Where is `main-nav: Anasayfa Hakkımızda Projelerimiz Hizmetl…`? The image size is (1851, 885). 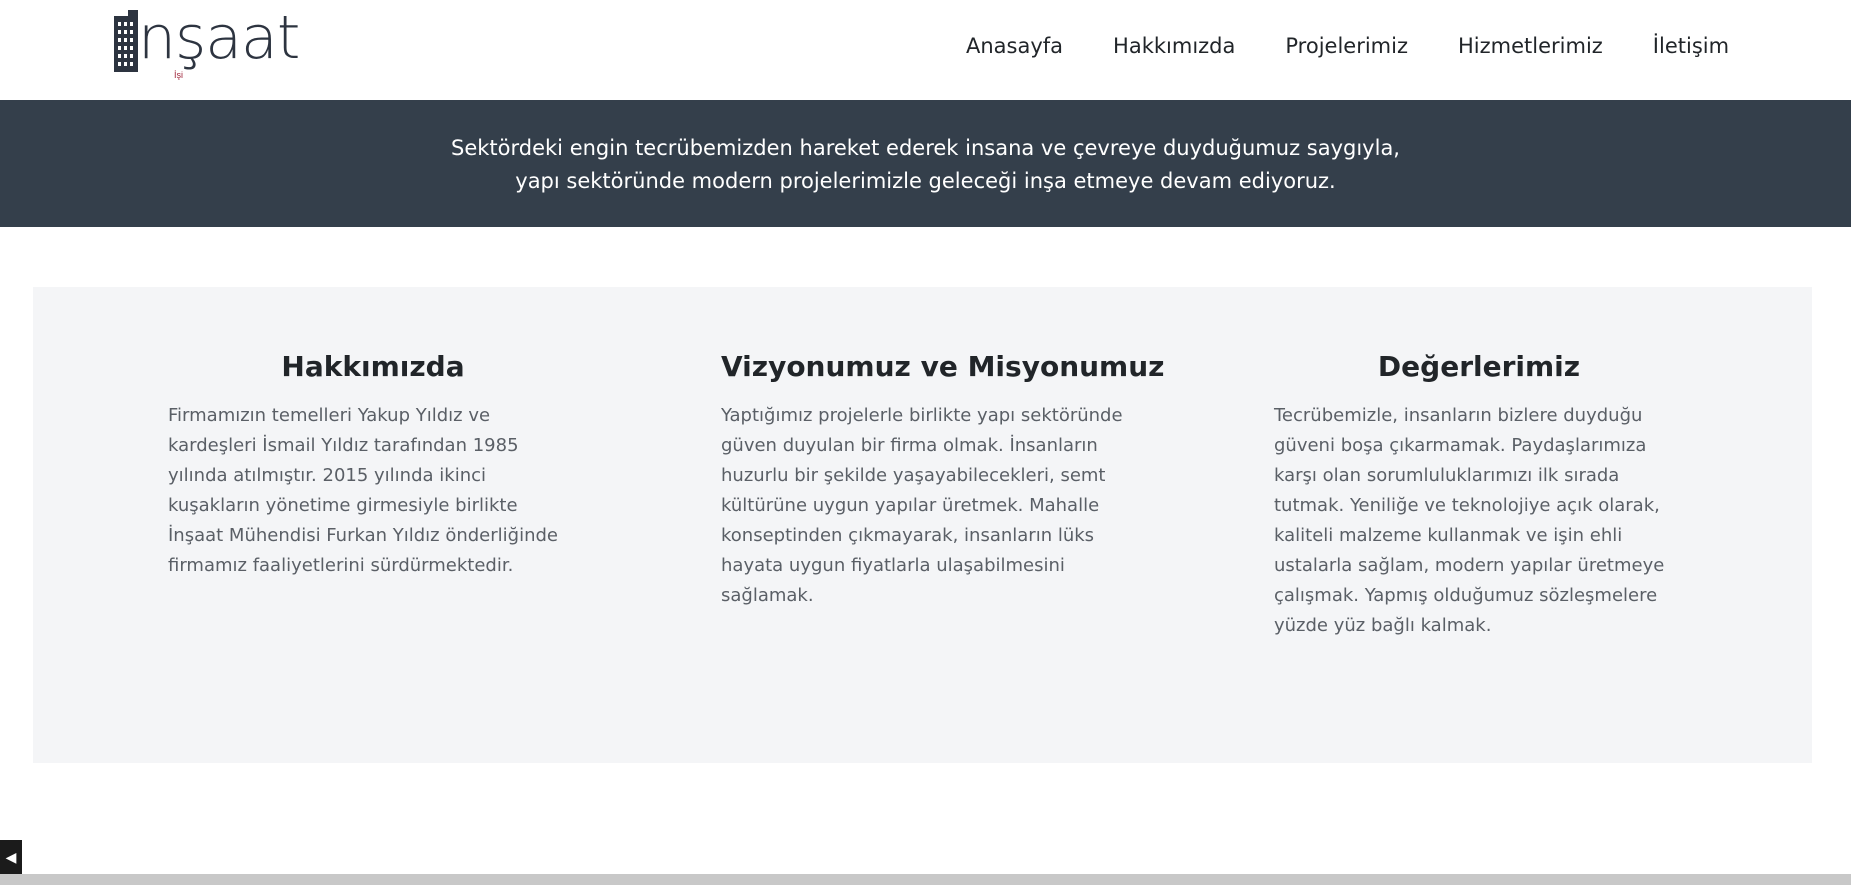
main-nav: Anasayfa Hakkımızda Projelerimiz Hizmetl… is located at coordinates (1347, 46).